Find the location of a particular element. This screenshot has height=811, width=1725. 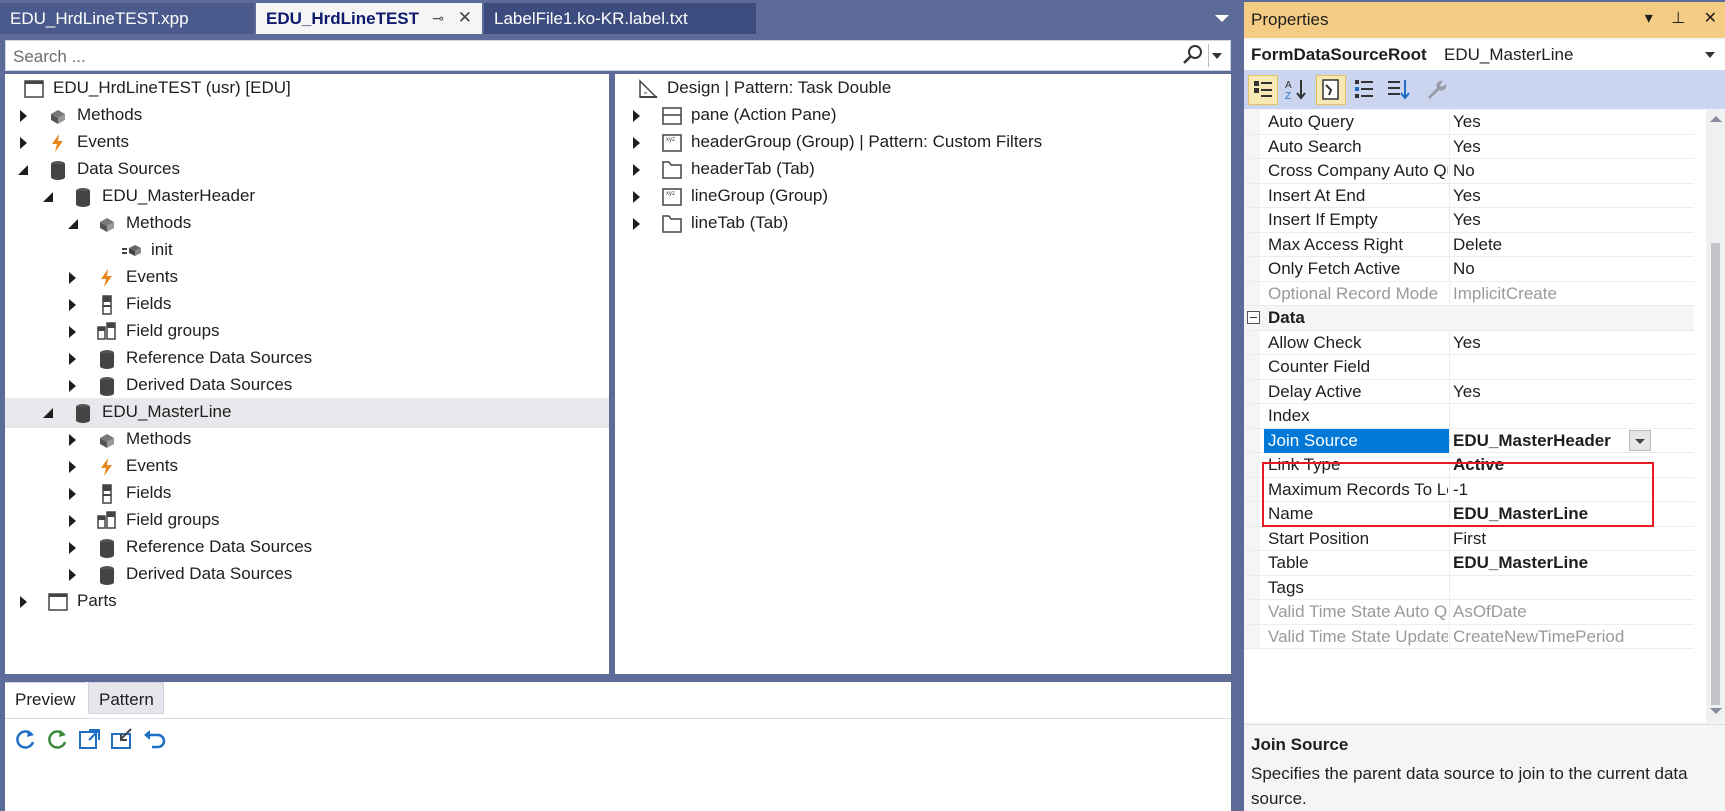

scroll-down-icon is located at coordinates (1716, 711).